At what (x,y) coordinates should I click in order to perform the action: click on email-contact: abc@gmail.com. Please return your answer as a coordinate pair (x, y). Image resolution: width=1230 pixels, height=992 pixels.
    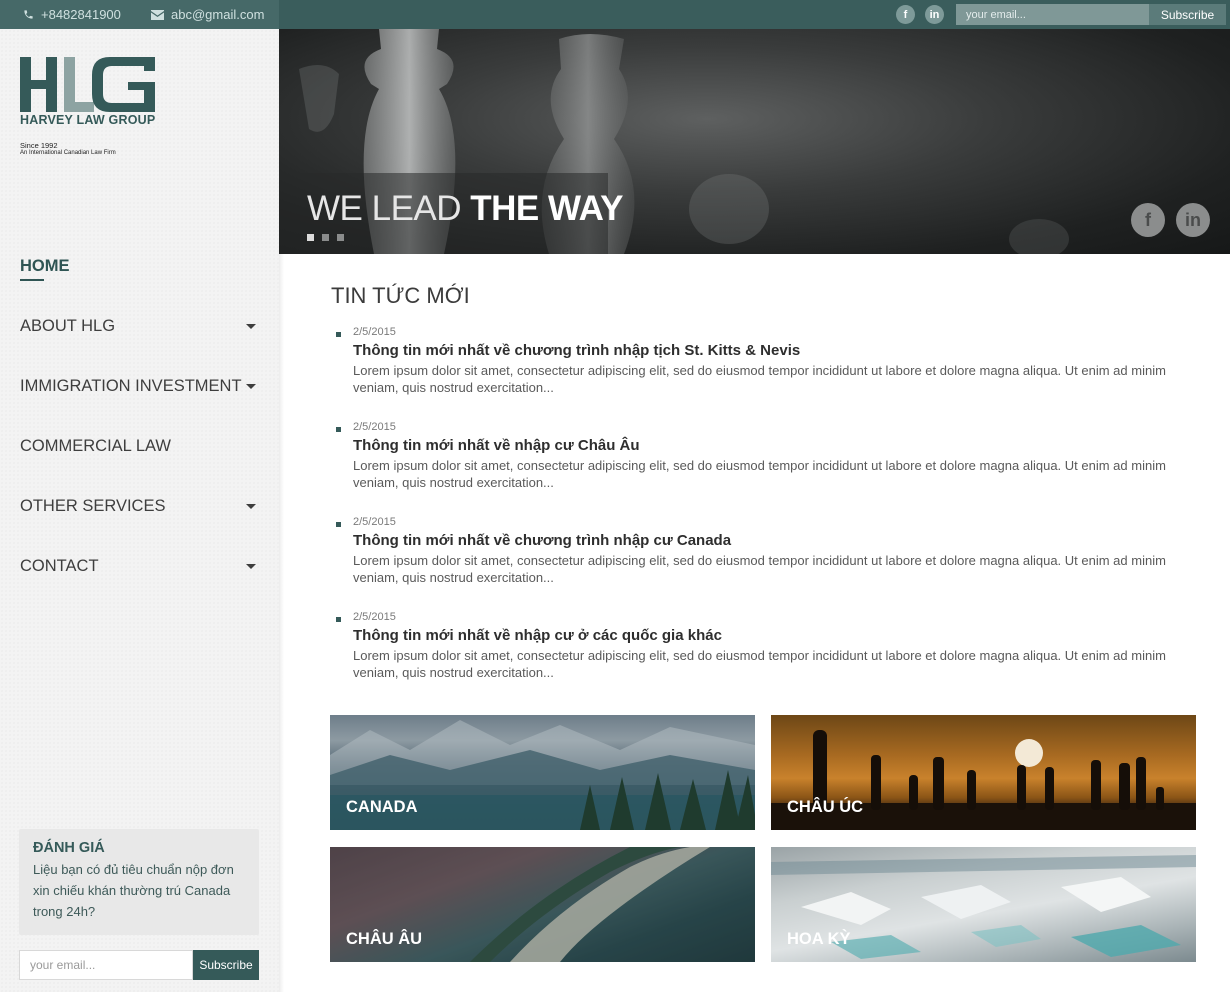
    Looking at the image, I should click on (207, 14).